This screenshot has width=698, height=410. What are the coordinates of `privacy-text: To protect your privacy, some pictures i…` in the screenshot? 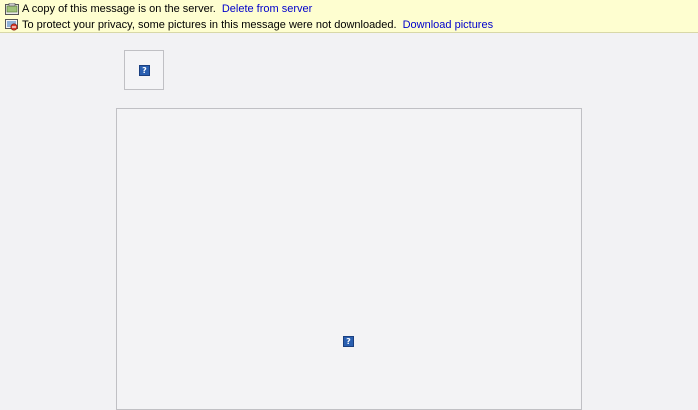 It's located at (209, 25).